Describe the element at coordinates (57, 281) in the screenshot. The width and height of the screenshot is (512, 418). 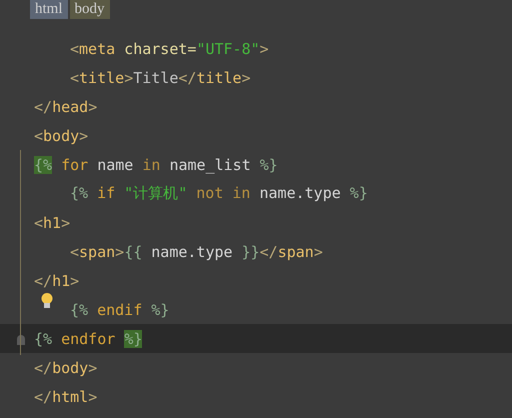
I see `code-line: </h1>` at that location.